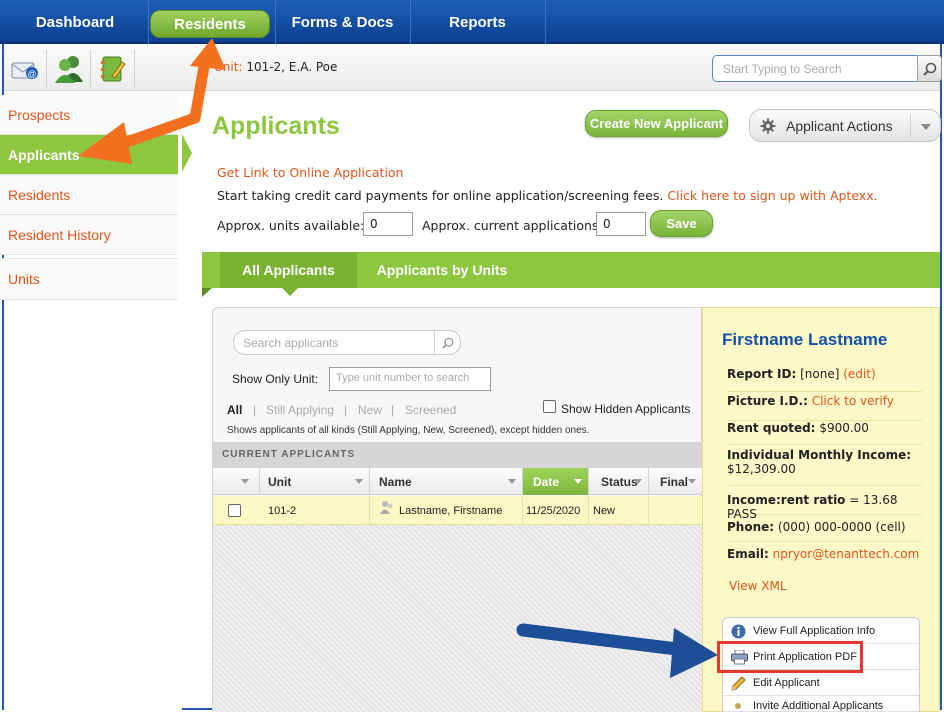 This screenshot has width=944, height=712. Describe the element at coordinates (387, 508) in the screenshot. I see `applicants-group-icon` at that location.